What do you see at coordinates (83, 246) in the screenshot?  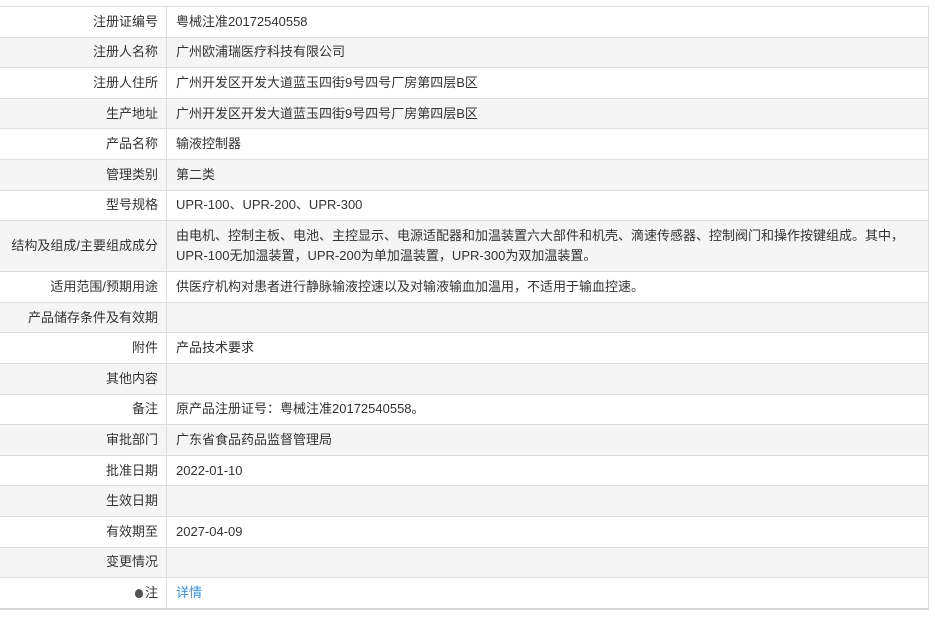 I see `field-label: 结构及组成/主要组成成分` at bounding box center [83, 246].